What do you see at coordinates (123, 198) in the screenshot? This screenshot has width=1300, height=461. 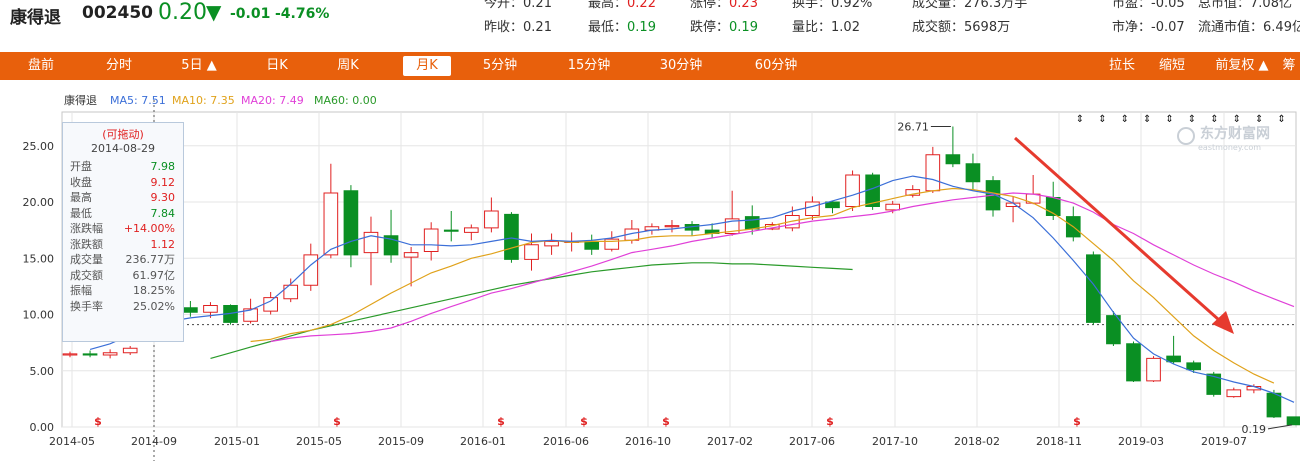 I see `info-row: 最高 9.30` at bounding box center [123, 198].